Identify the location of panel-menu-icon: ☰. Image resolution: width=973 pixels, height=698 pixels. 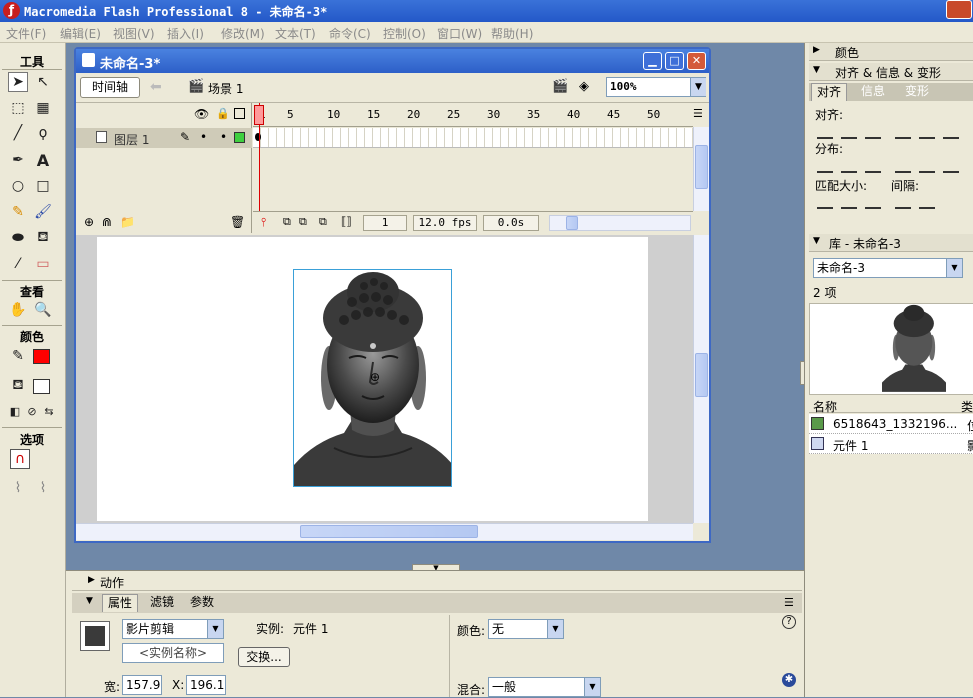
(789, 602).